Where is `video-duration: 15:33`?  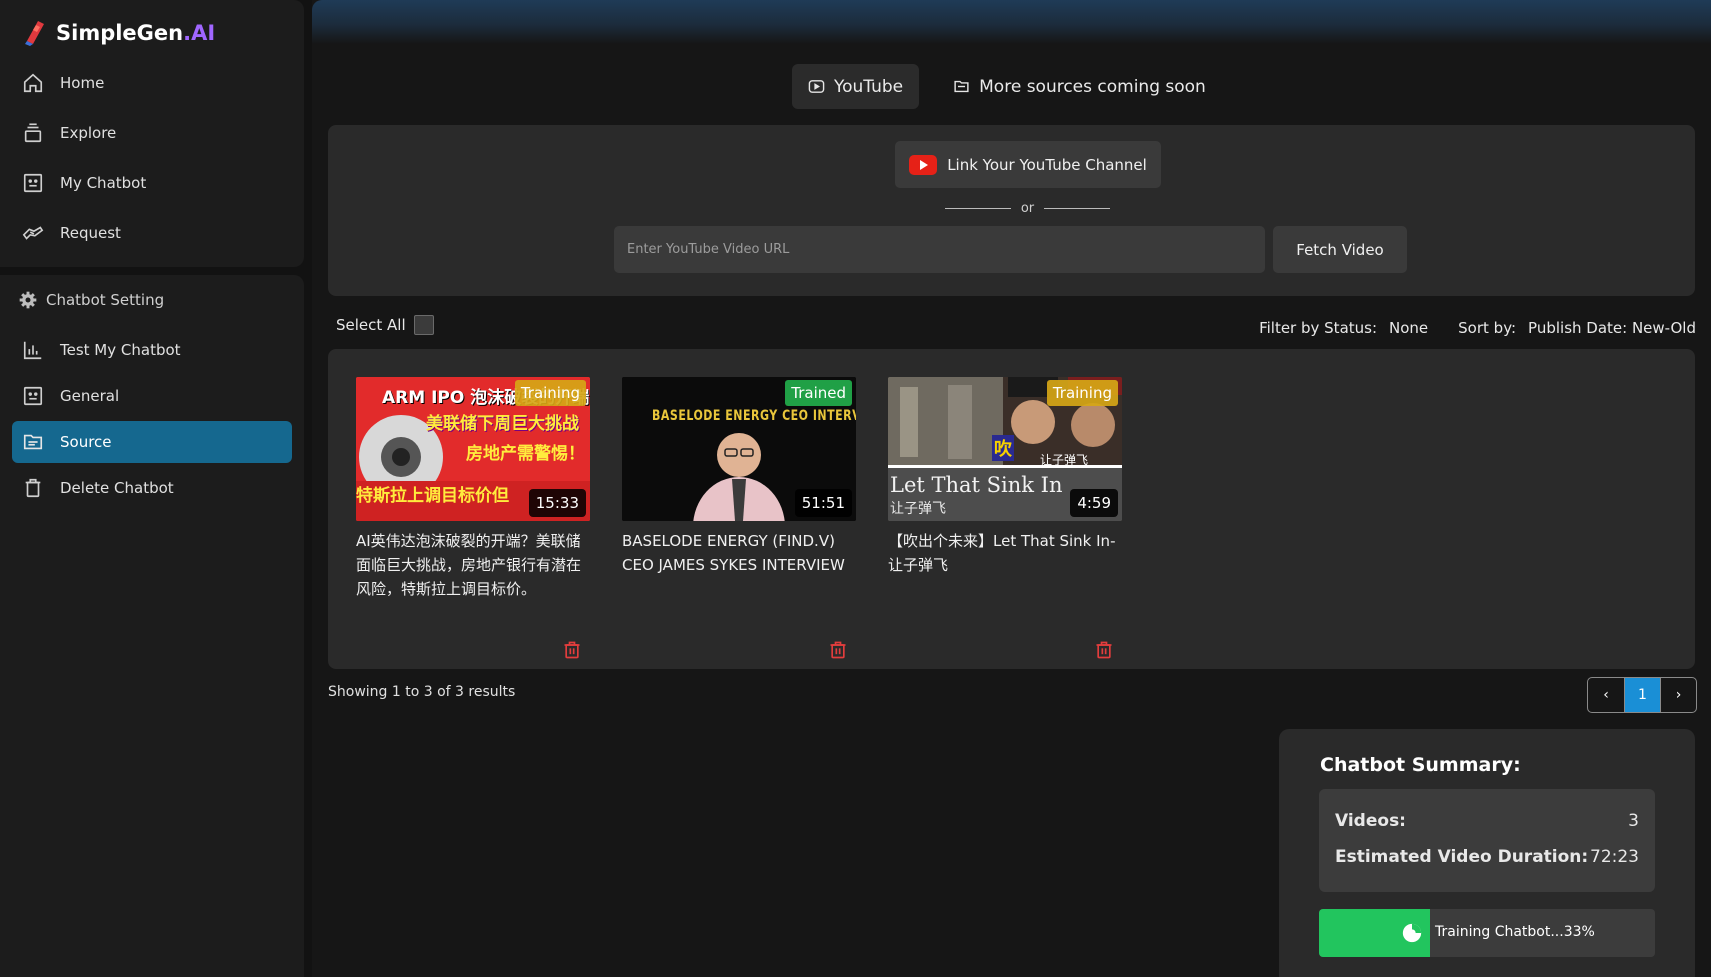
video-duration: 15:33 is located at coordinates (557, 503).